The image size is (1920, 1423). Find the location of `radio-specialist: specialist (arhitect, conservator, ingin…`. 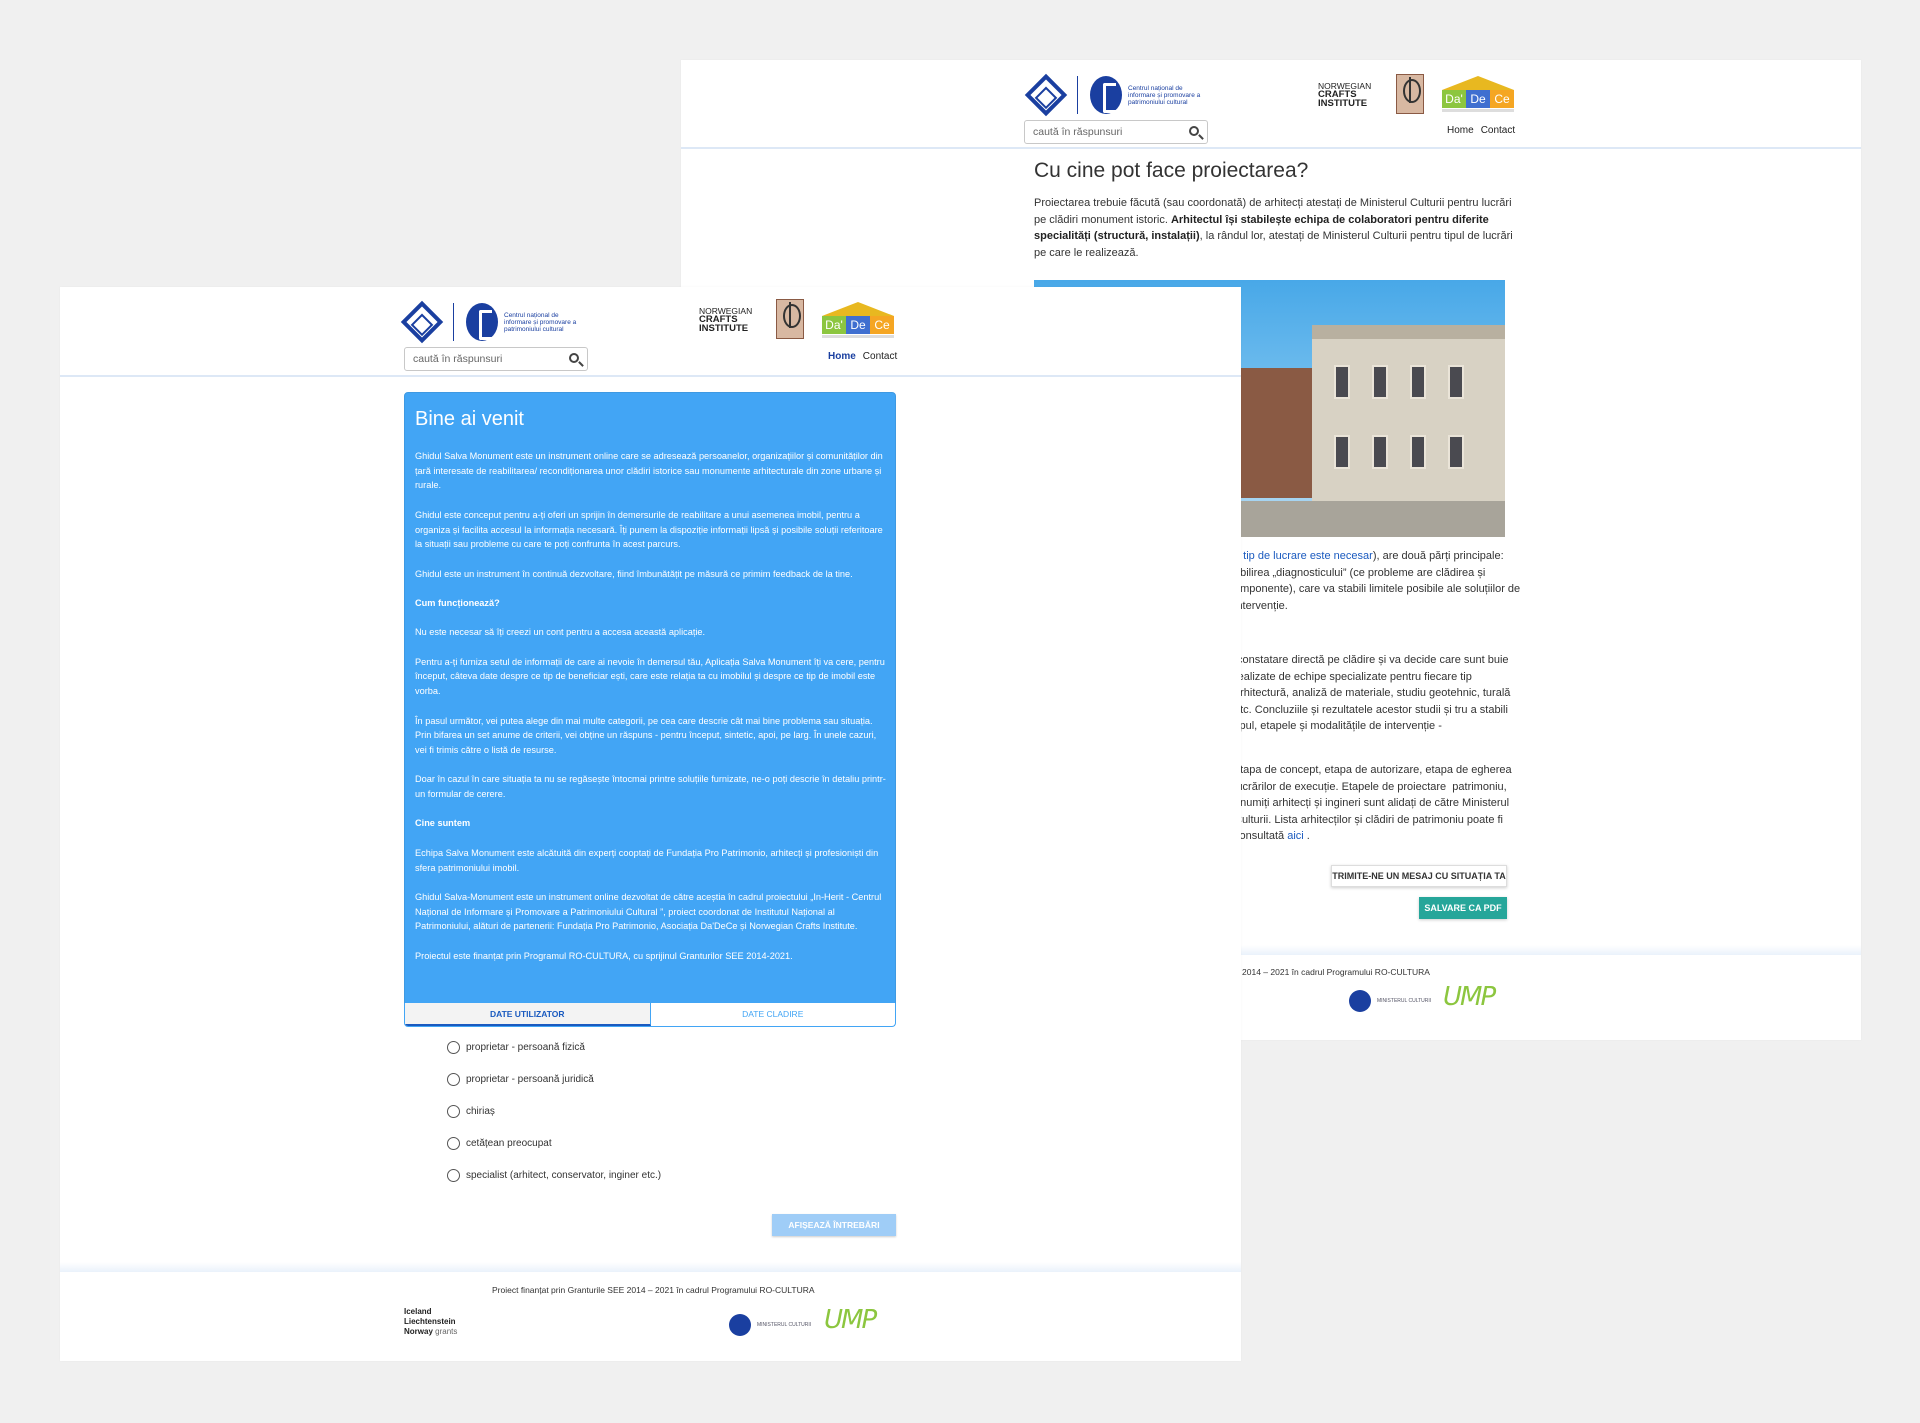

radio-specialist: specialist (arhitect, conservator, ingin… is located at coordinates (554, 1175).